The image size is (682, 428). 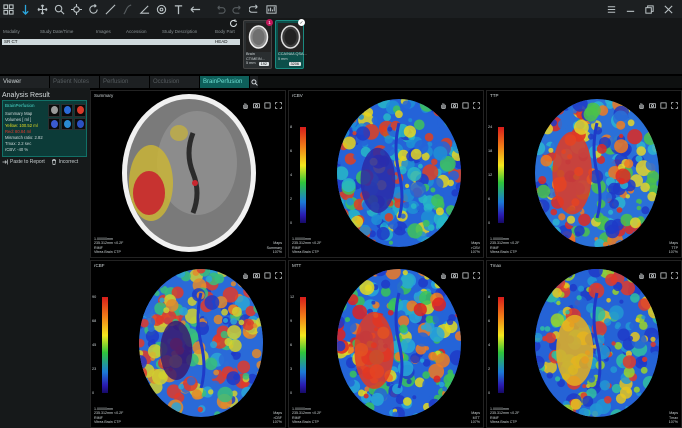 I want to click on capture-icon, so click(x=271, y=9).